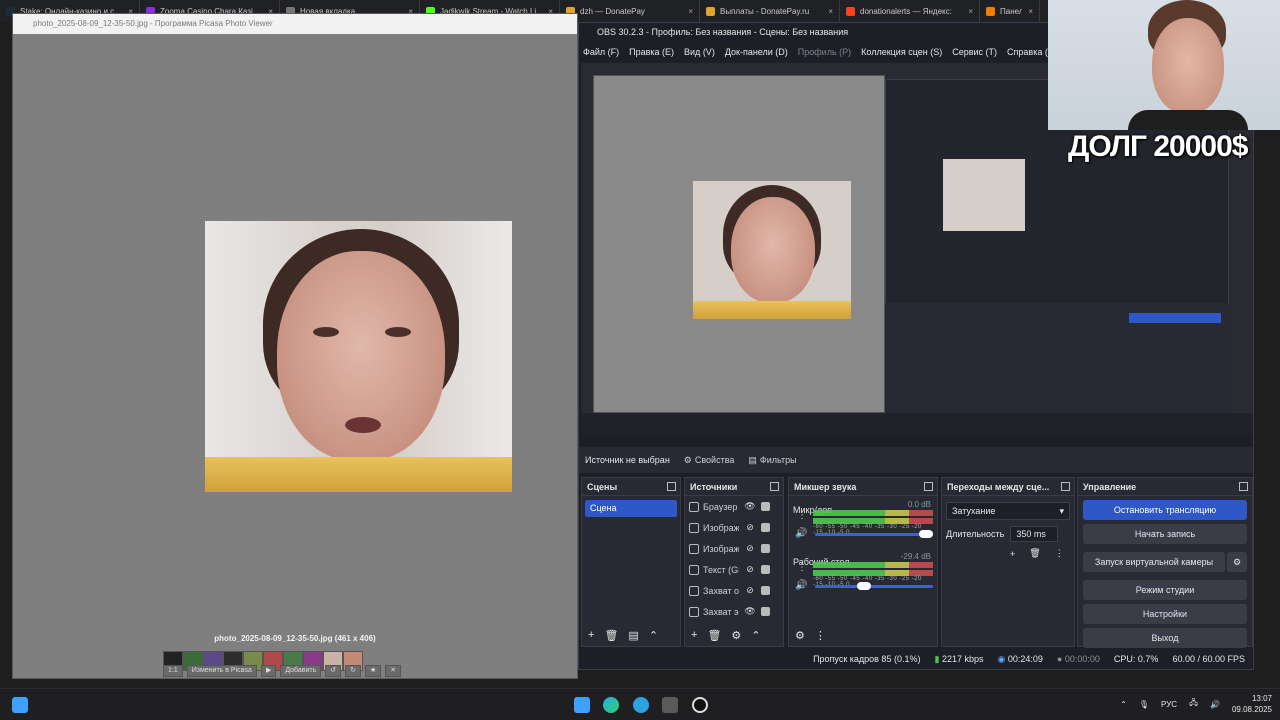 This screenshot has width=1280, height=720. Describe the element at coordinates (974, 52) in the screenshot. I see `menu-item: Сервис (T)` at that location.